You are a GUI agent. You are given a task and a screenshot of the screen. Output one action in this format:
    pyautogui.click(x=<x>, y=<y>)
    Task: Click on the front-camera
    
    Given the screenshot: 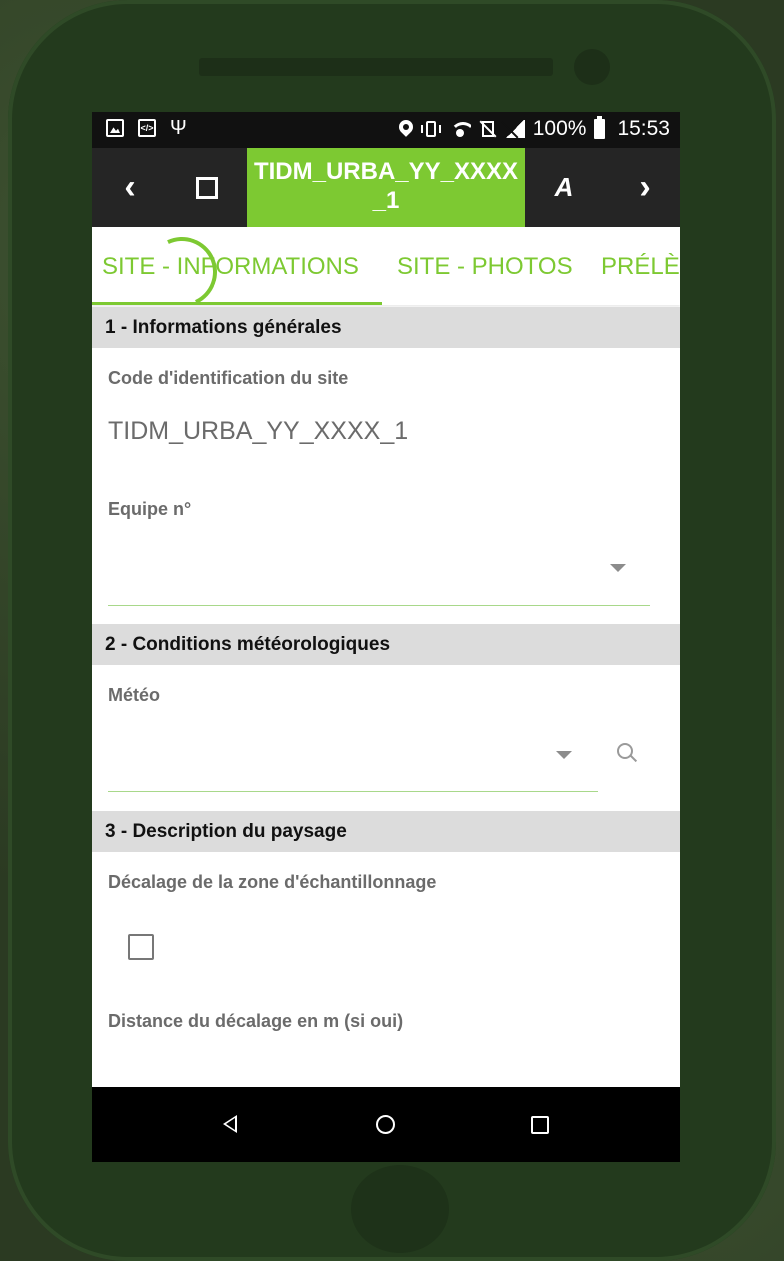 What is the action you would take?
    pyautogui.click(x=592, y=67)
    